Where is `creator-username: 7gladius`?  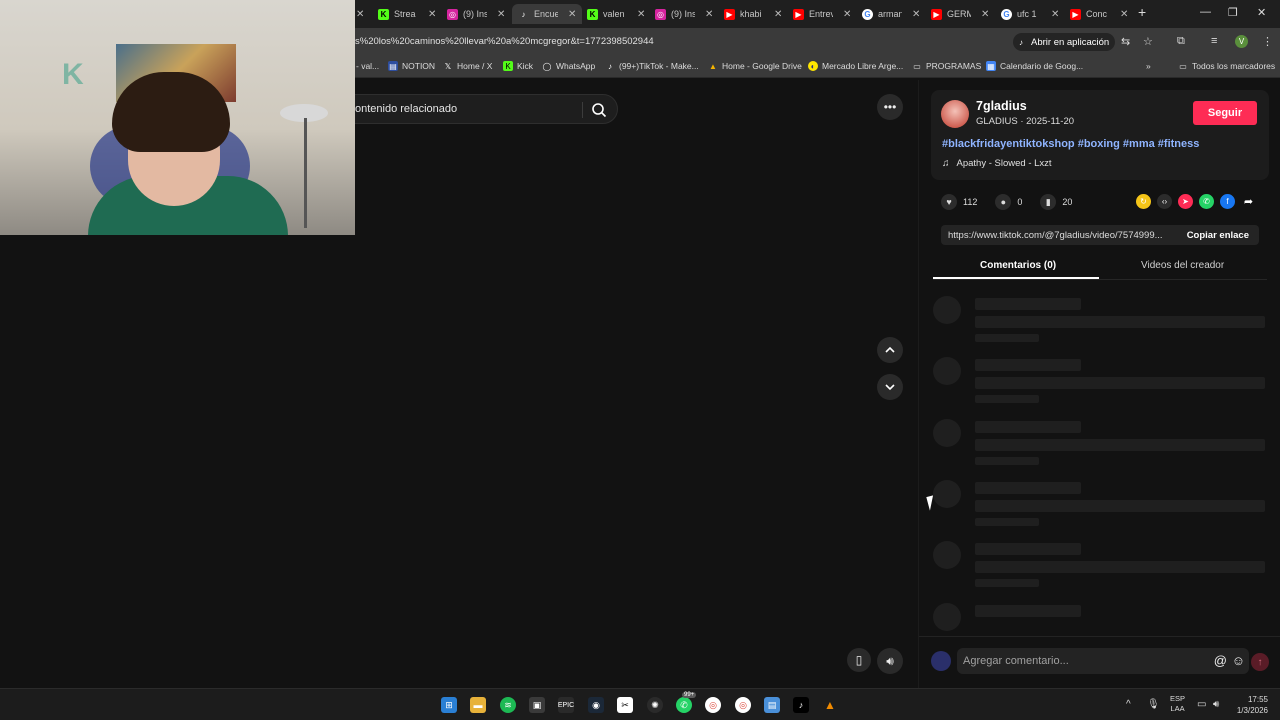 creator-username: 7gladius is located at coordinates (1001, 106).